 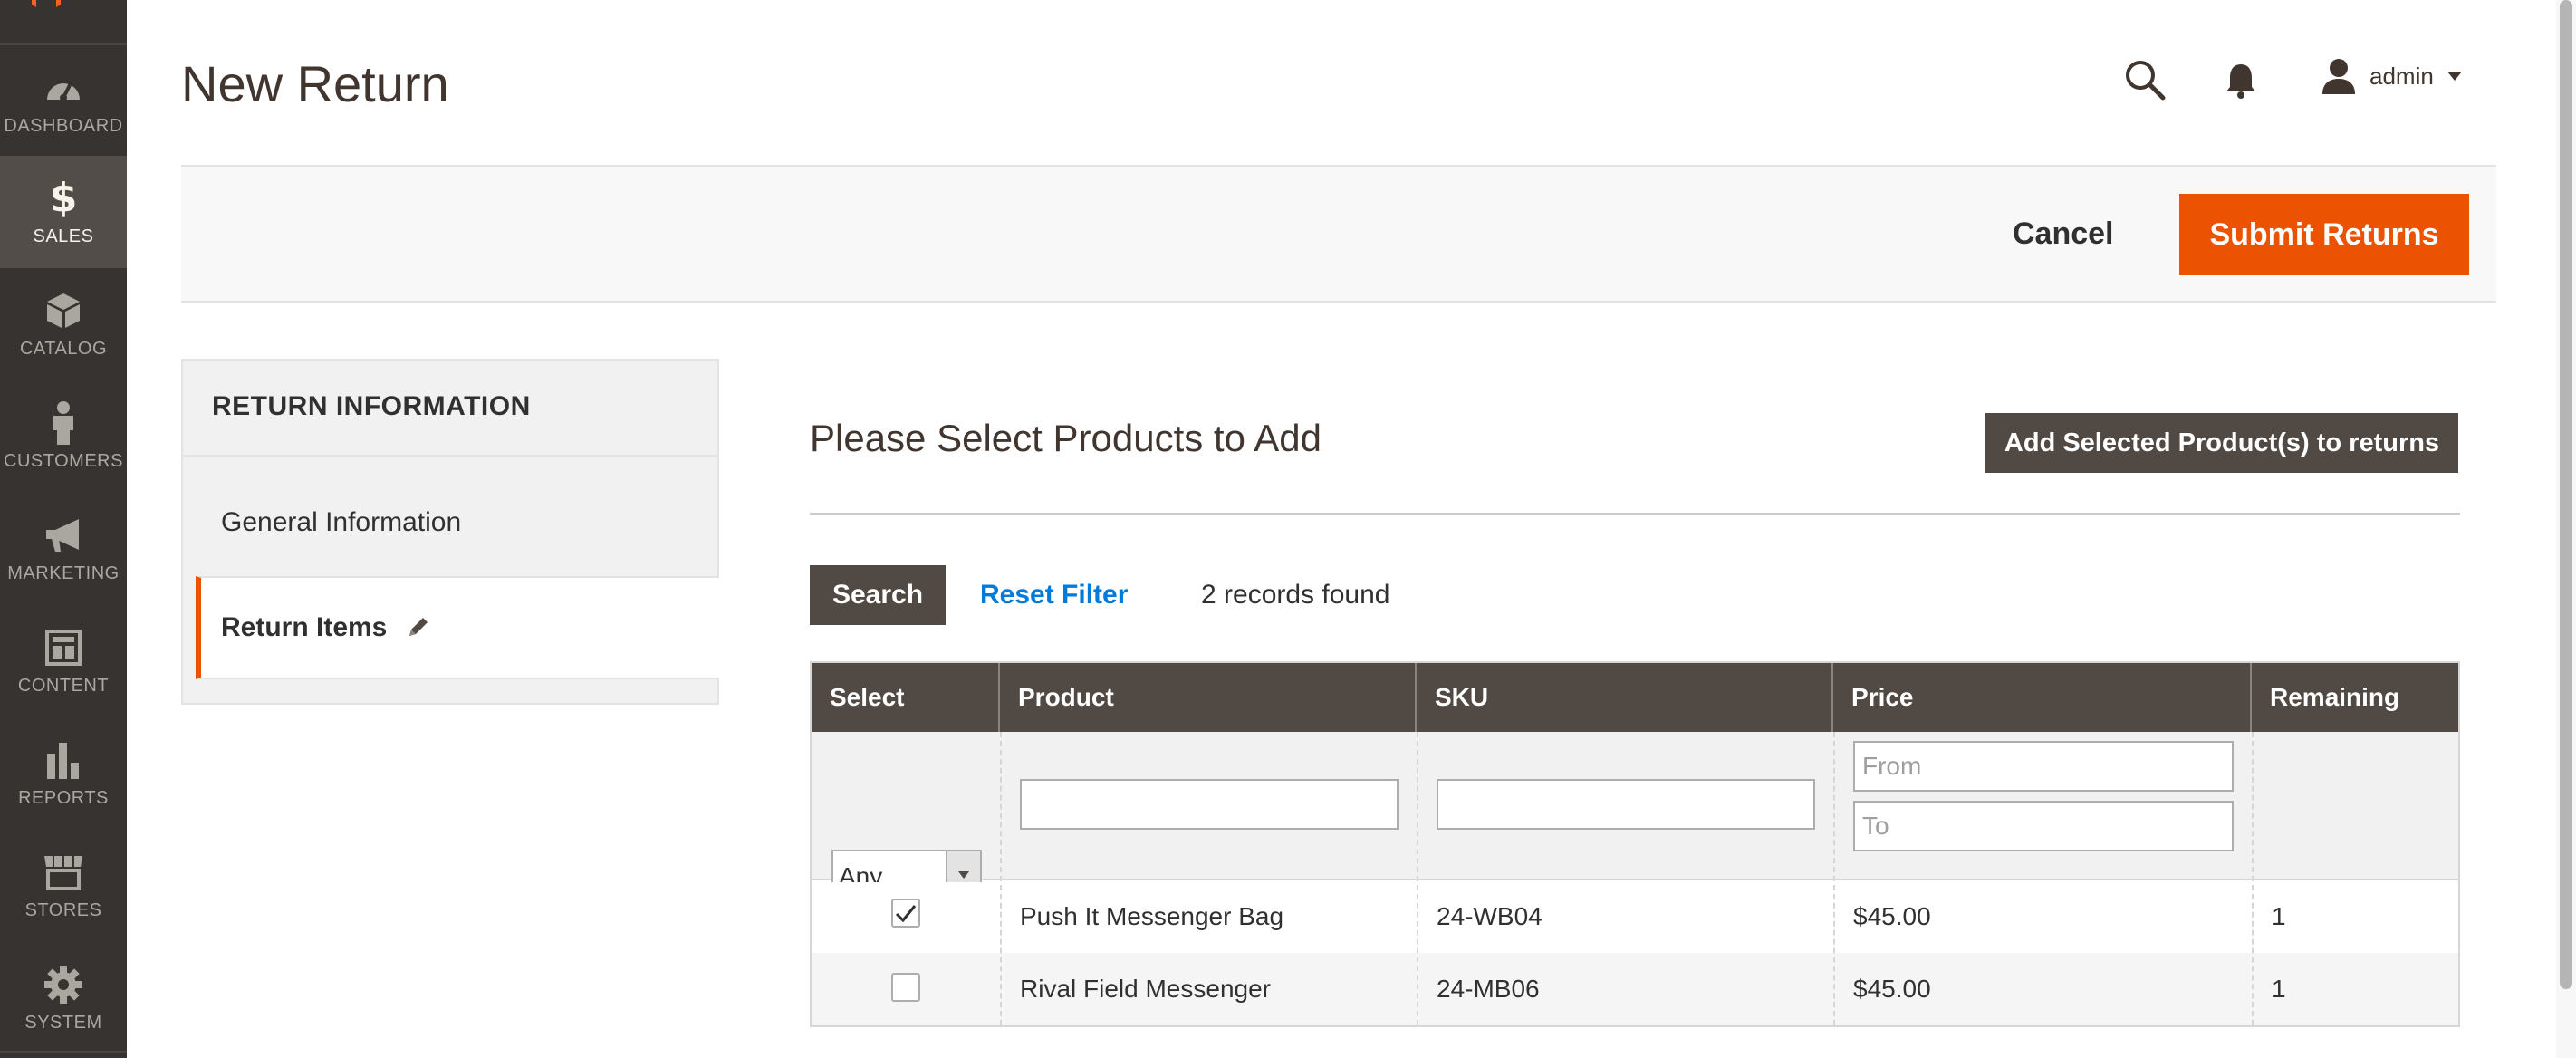 What do you see at coordinates (2324, 235) in the screenshot?
I see `submit-returns-button: Submit Returns` at bounding box center [2324, 235].